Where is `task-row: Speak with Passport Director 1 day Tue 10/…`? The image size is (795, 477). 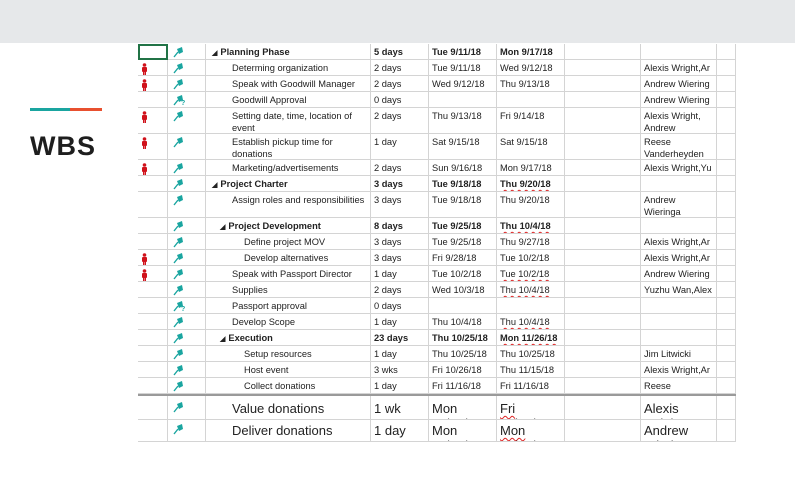 task-row: Speak with Passport Director 1 day Tue 10/… is located at coordinates (437, 274).